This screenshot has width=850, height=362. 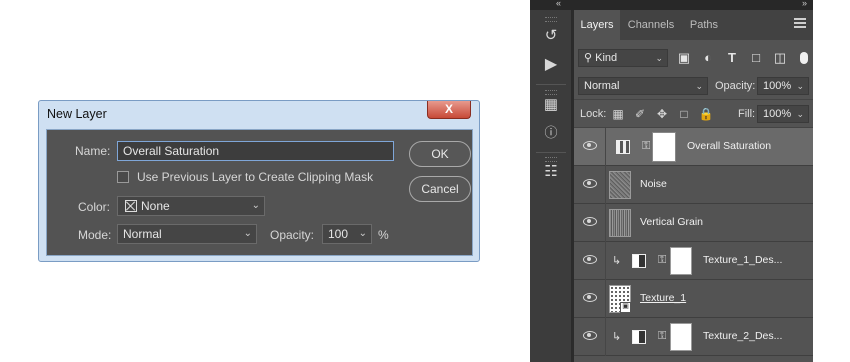 I want to click on lock-move-icon: ✥, so click(x=662, y=114).